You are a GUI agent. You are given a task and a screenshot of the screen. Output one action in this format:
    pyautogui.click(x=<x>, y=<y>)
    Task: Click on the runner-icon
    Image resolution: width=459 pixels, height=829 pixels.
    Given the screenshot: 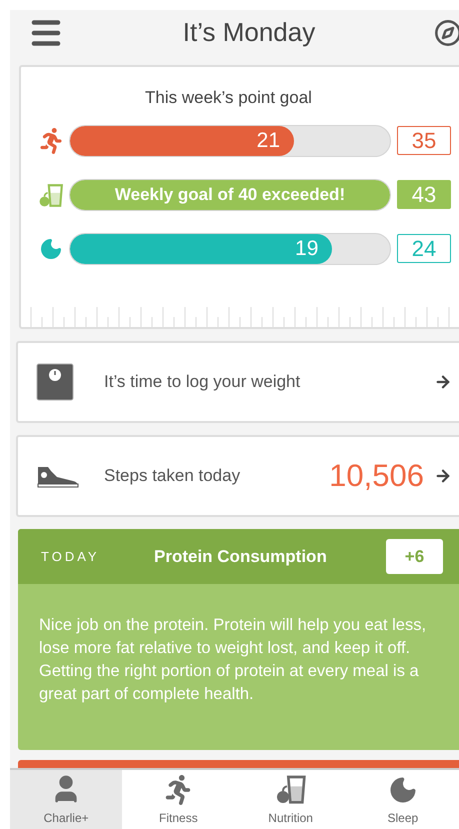 What is the action you would take?
    pyautogui.click(x=51, y=141)
    